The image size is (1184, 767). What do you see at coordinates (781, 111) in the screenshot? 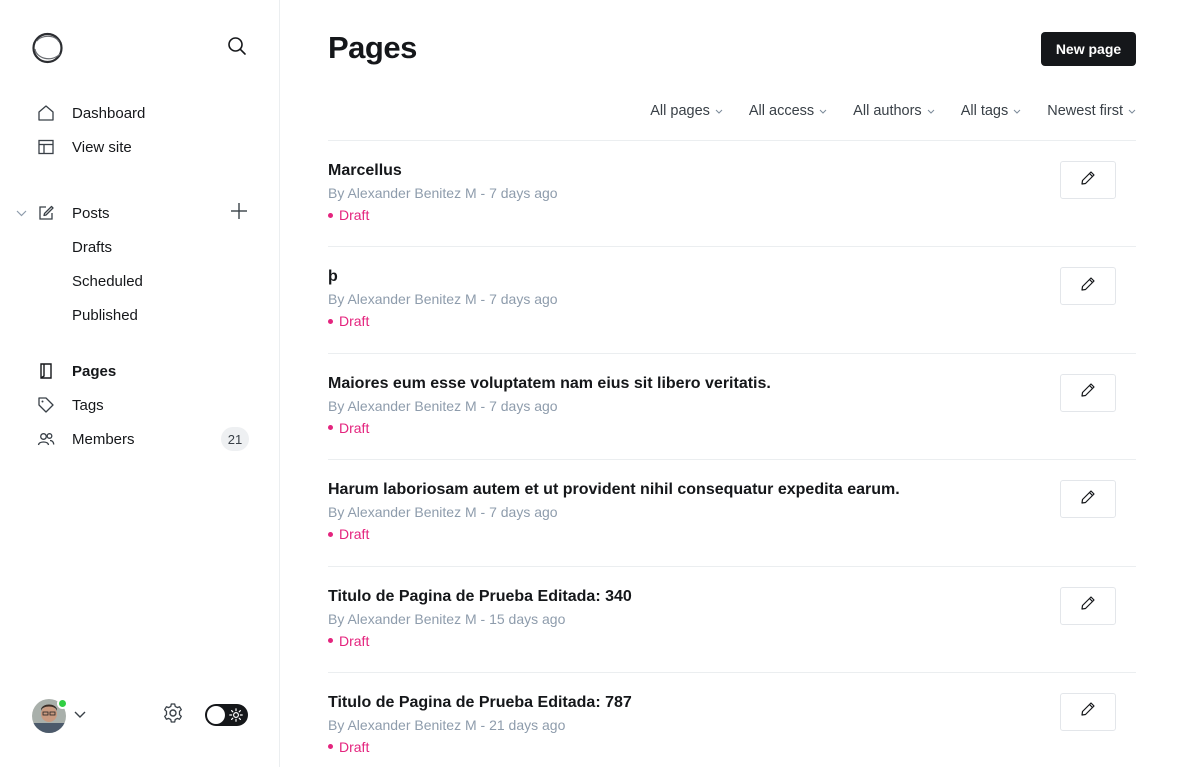
I see `filter-label: All access` at bounding box center [781, 111].